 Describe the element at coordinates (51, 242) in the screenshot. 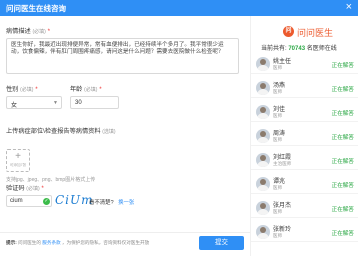

I see `terms-link: 服务条款` at that location.